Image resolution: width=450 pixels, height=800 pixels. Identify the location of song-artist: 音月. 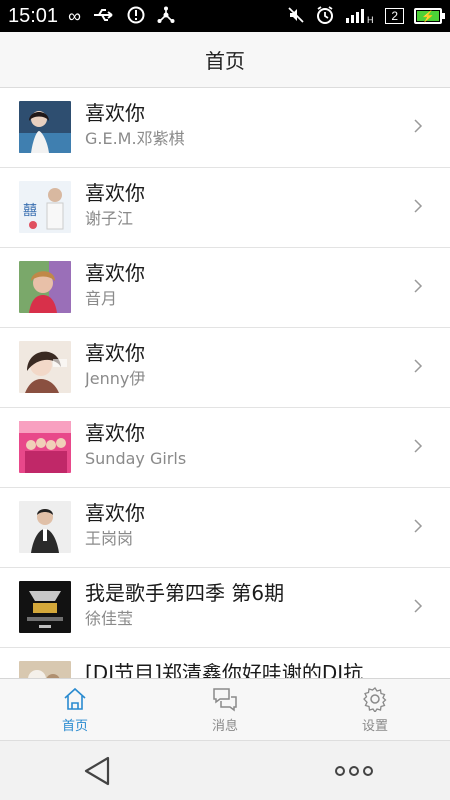
(101, 298).